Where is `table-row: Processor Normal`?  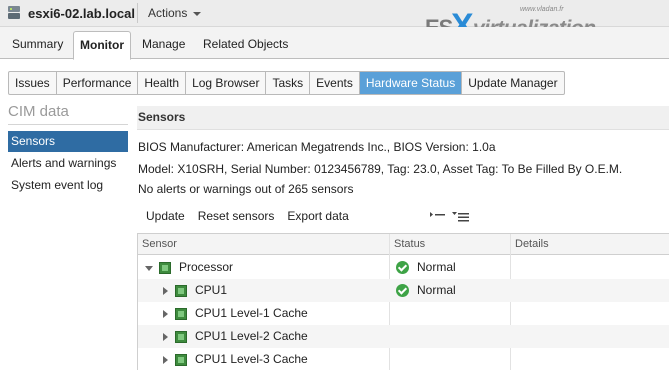 table-row: Processor Normal is located at coordinates (403, 267).